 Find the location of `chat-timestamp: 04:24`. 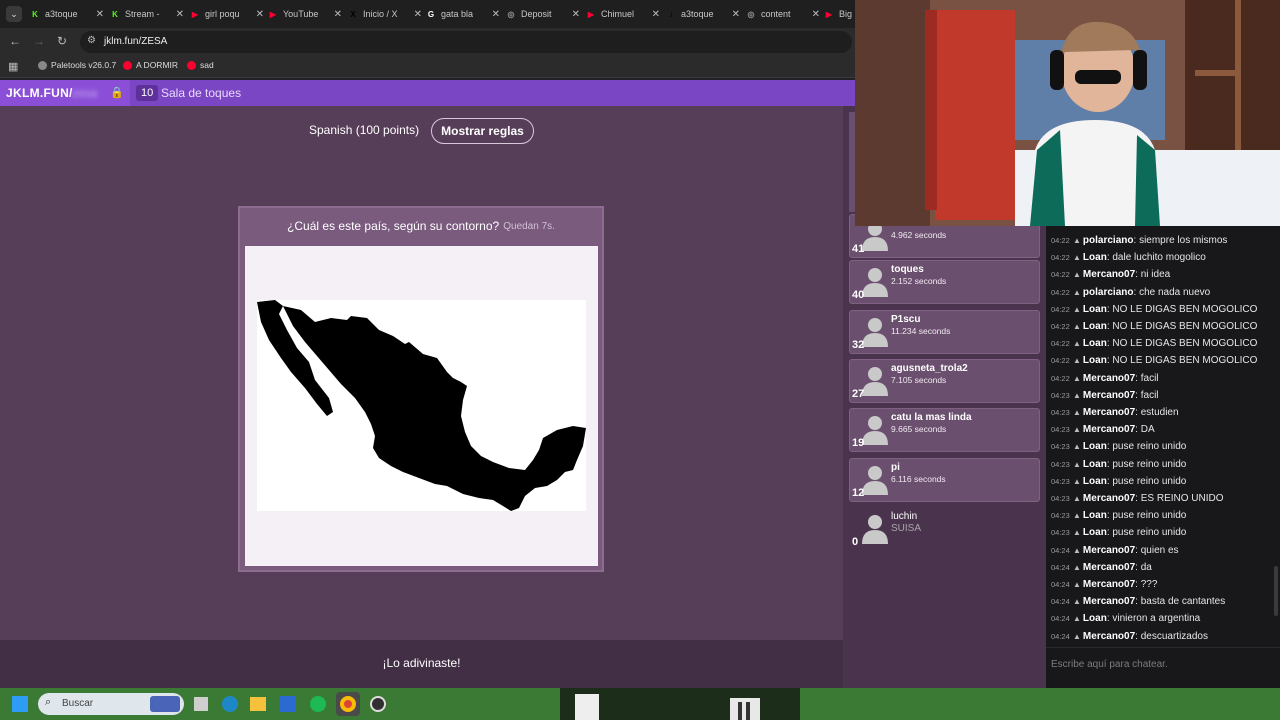

chat-timestamp: 04:24 is located at coordinates (1060, 602).